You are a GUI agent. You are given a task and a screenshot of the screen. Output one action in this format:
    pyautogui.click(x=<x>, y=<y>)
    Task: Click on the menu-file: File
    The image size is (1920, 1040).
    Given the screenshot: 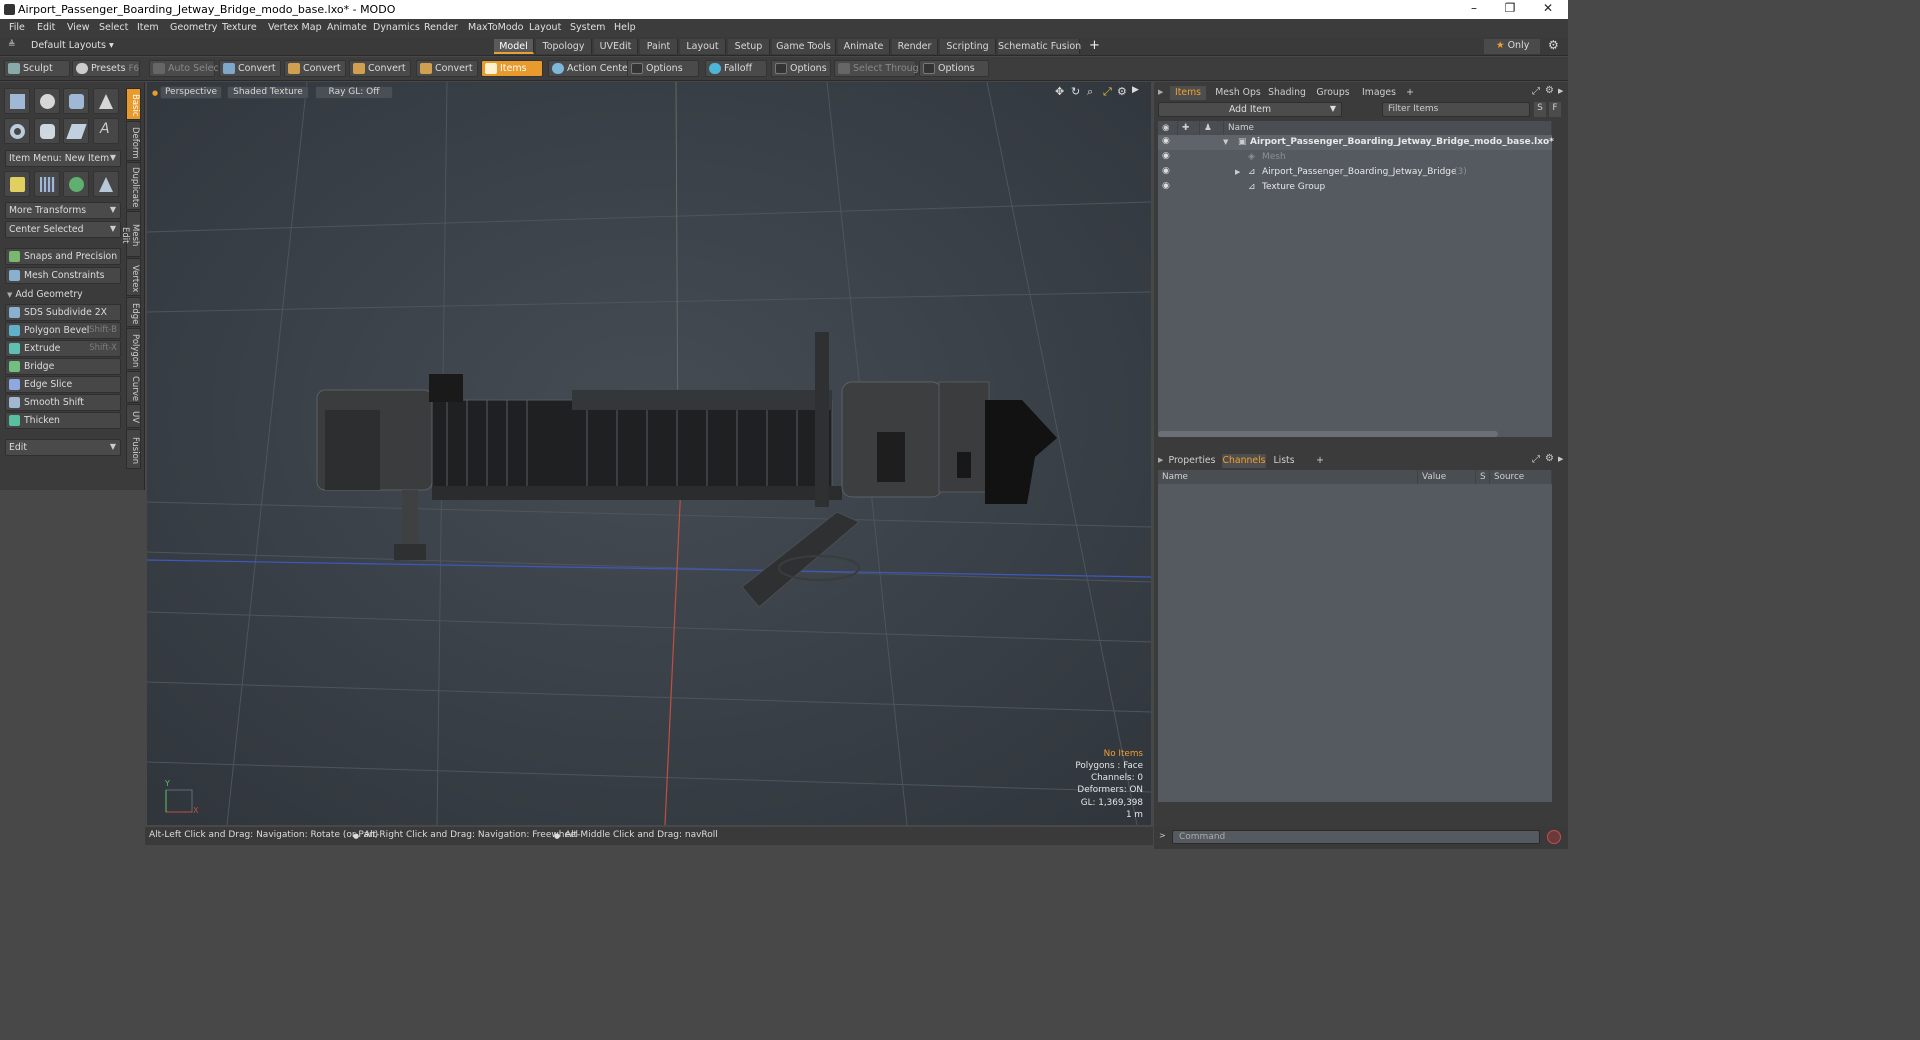 What is the action you would take?
    pyautogui.click(x=17, y=27)
    